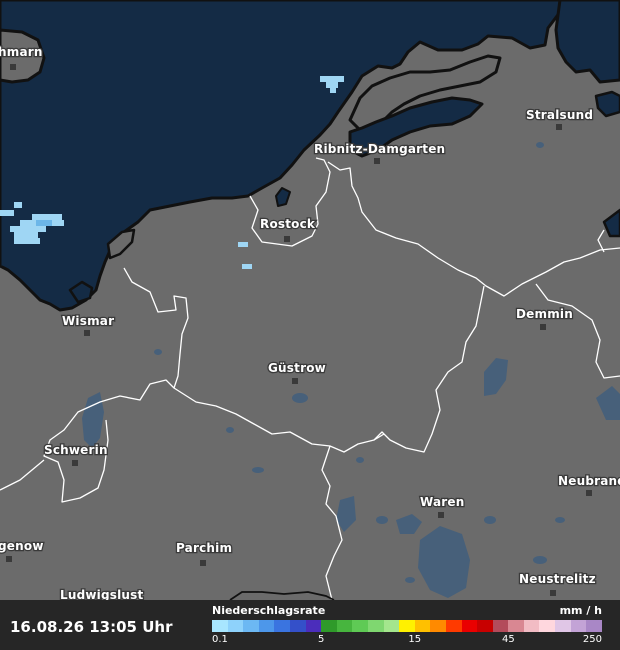 Image resolution: width=620 pixels, height=650 pixels. What do you see at coordinates (76, 450) in the screenshot?
I see `city-label-schwerin: Schwerin` at bounding box center [76, 450].